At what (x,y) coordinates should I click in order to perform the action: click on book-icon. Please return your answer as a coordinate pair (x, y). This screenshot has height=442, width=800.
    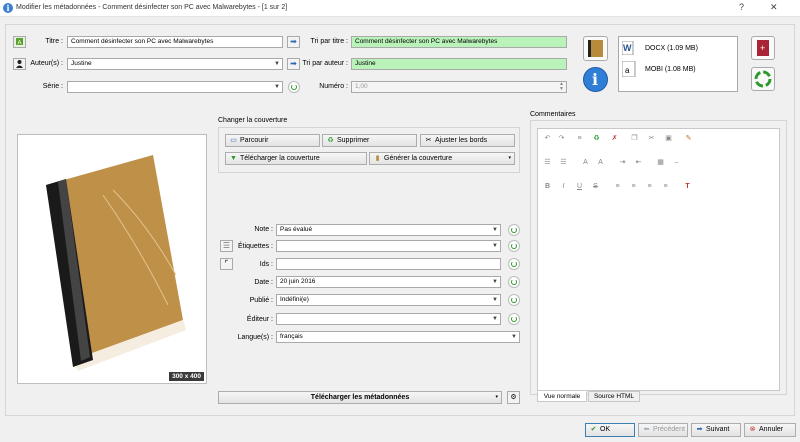
    Looking at the image, I should click on (595, 48).